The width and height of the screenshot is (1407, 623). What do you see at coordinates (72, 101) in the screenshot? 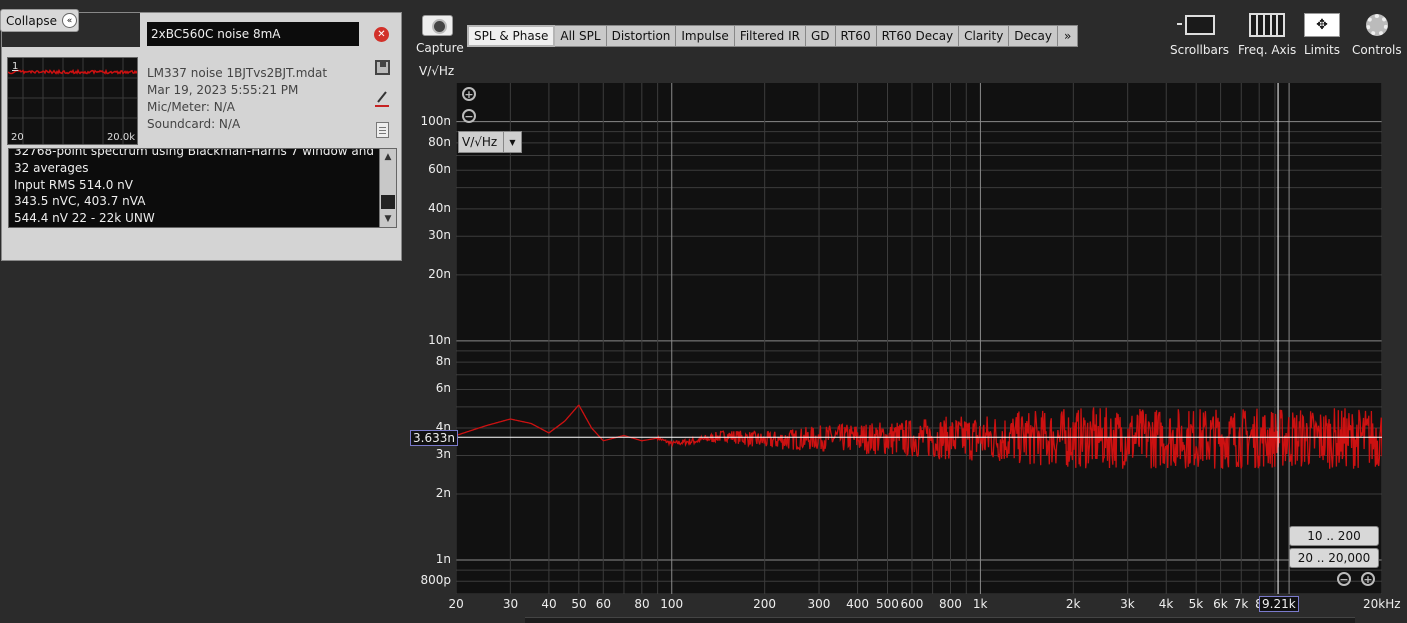
I see `measurement-thumbnail: 1 20 20.0k` at bounding box center [72, 101].